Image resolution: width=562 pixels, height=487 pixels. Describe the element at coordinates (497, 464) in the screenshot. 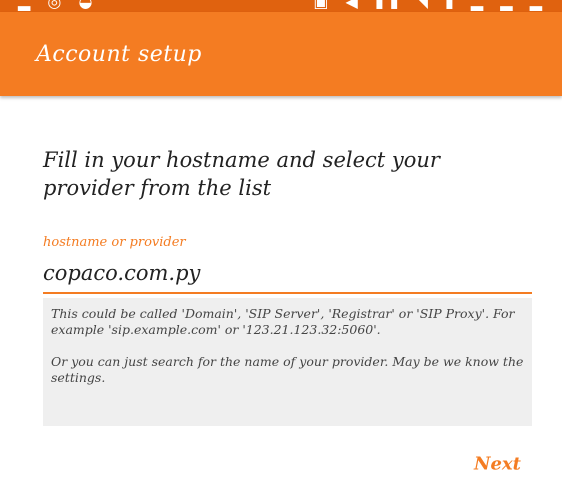

I see `next-button: Next` at that location.